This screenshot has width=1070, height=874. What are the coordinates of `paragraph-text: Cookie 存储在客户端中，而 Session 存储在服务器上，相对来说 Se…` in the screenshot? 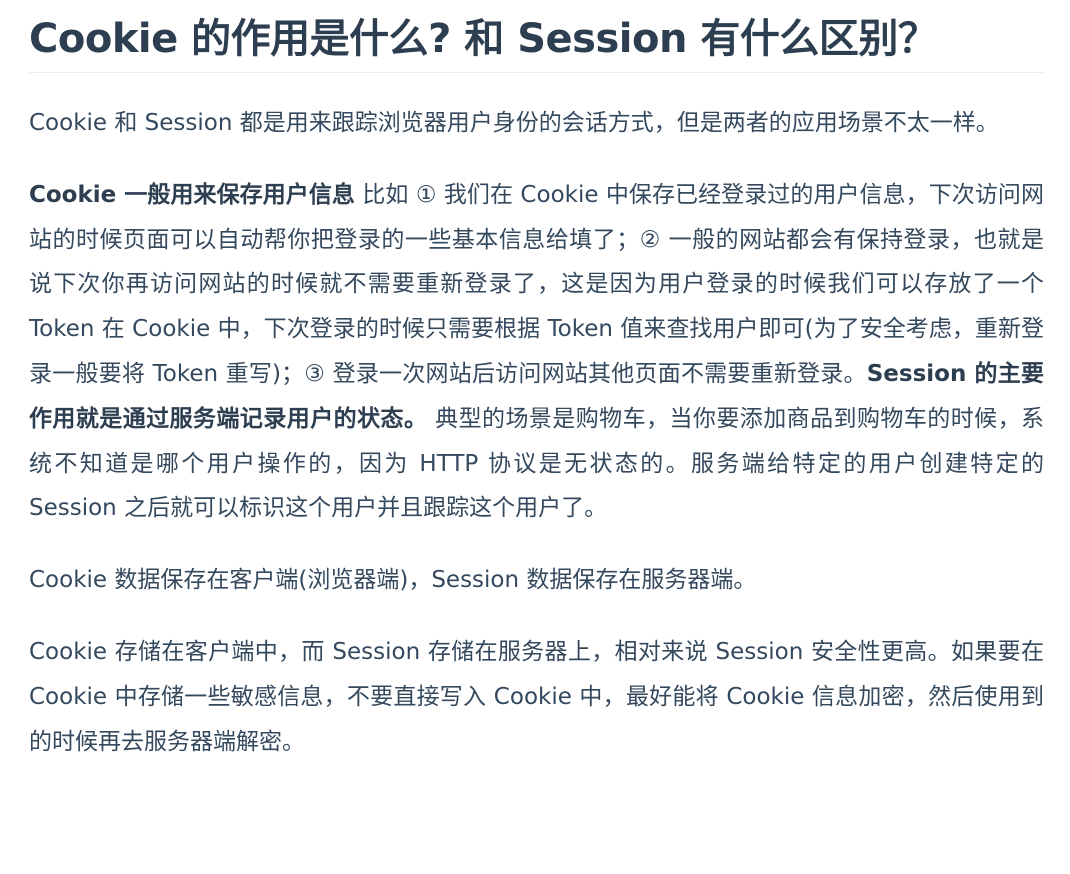 It's located at (536, 696).